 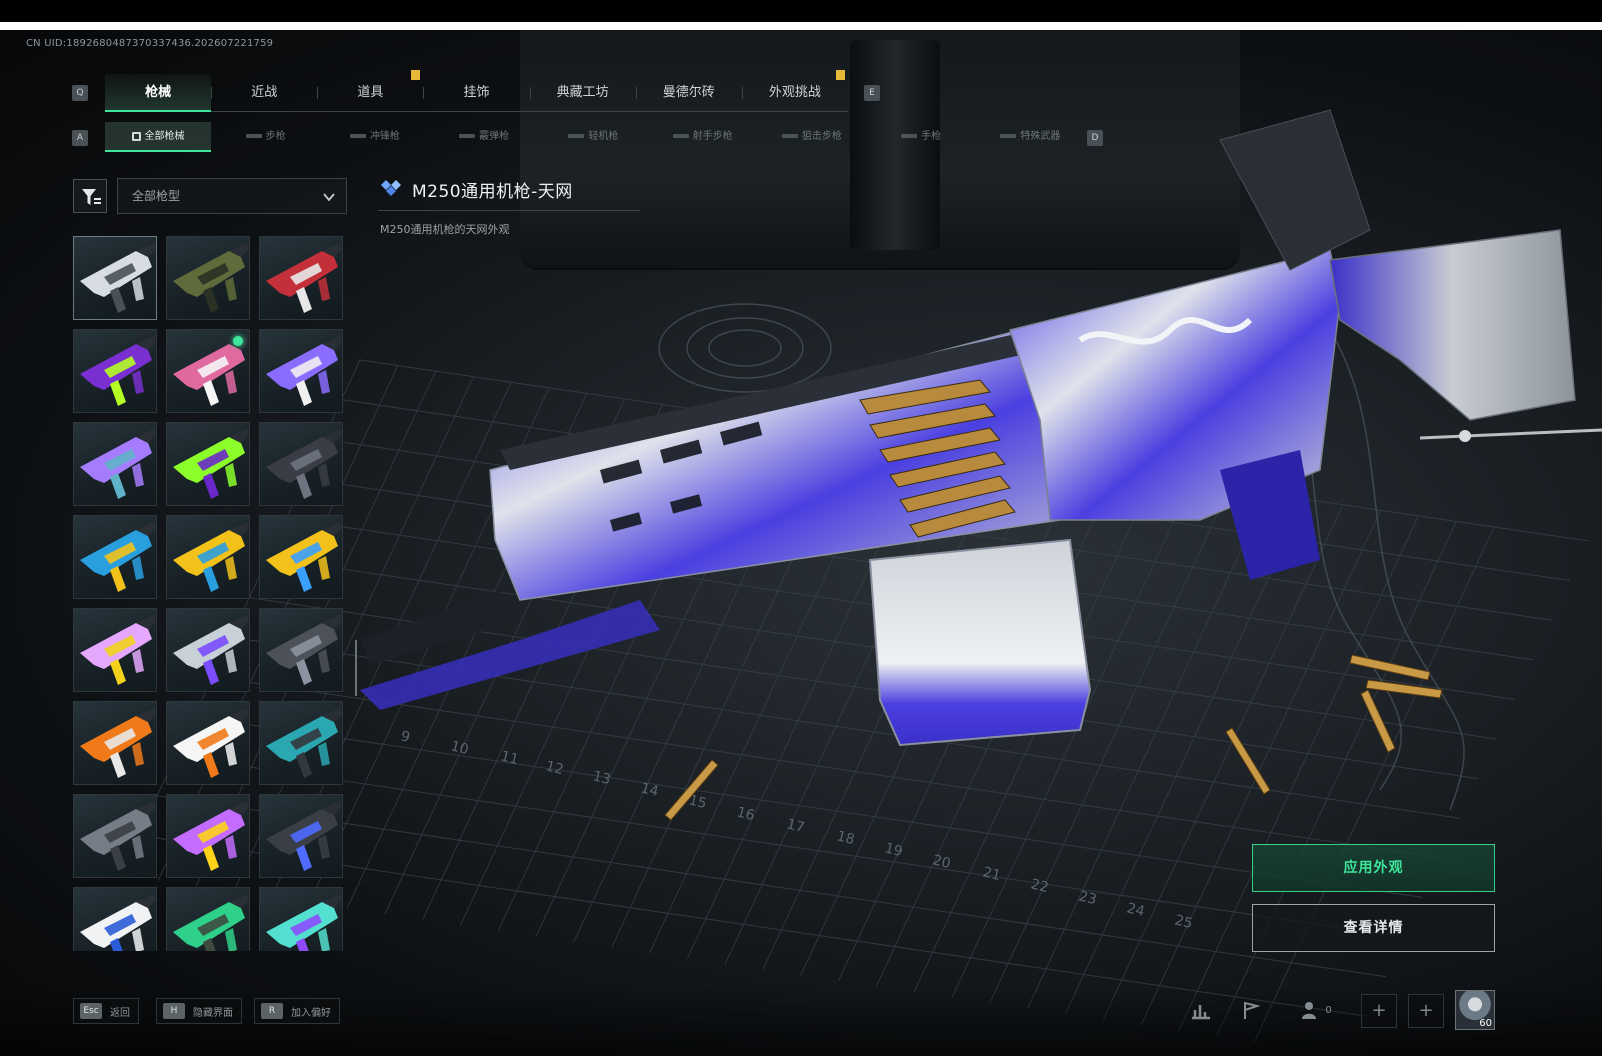 I want to click on filter-funnel-icon, so click(x=91, y=197).